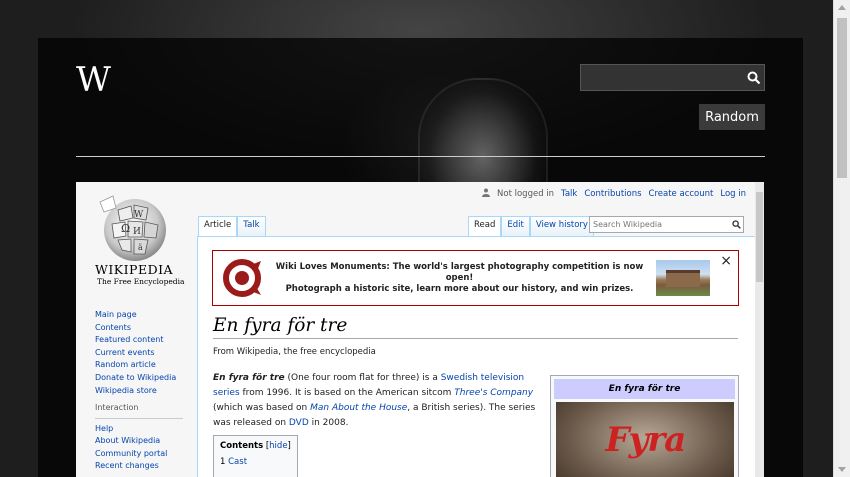 The image size is (850, 477). Describe the element at coordinates (569, 194) in the screenshot. I see `user-talk-link: Talk` at that location.